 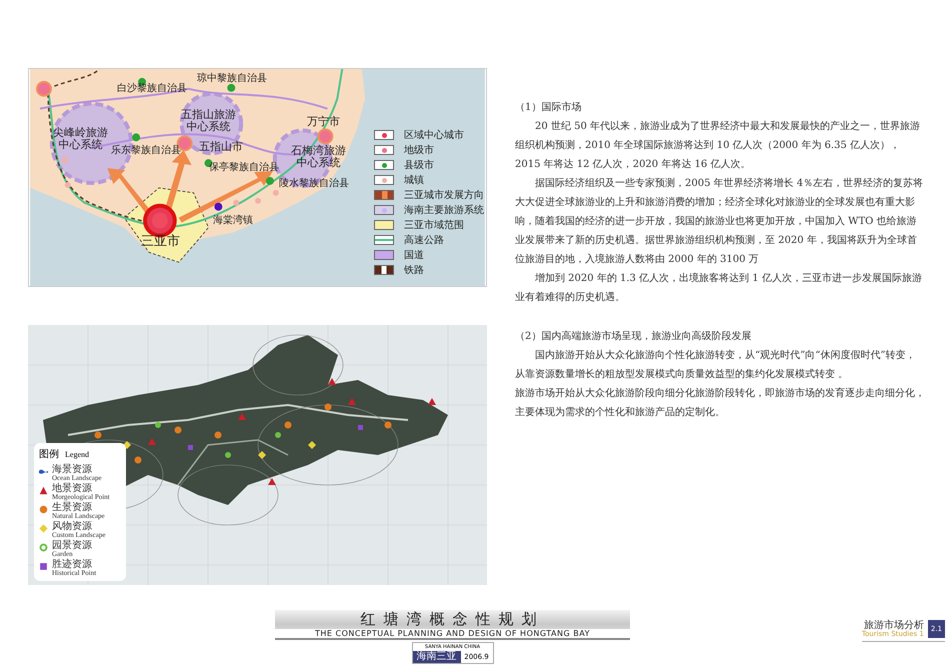 I want to click on legend-label: 城镇, so click(x=414, y=180).